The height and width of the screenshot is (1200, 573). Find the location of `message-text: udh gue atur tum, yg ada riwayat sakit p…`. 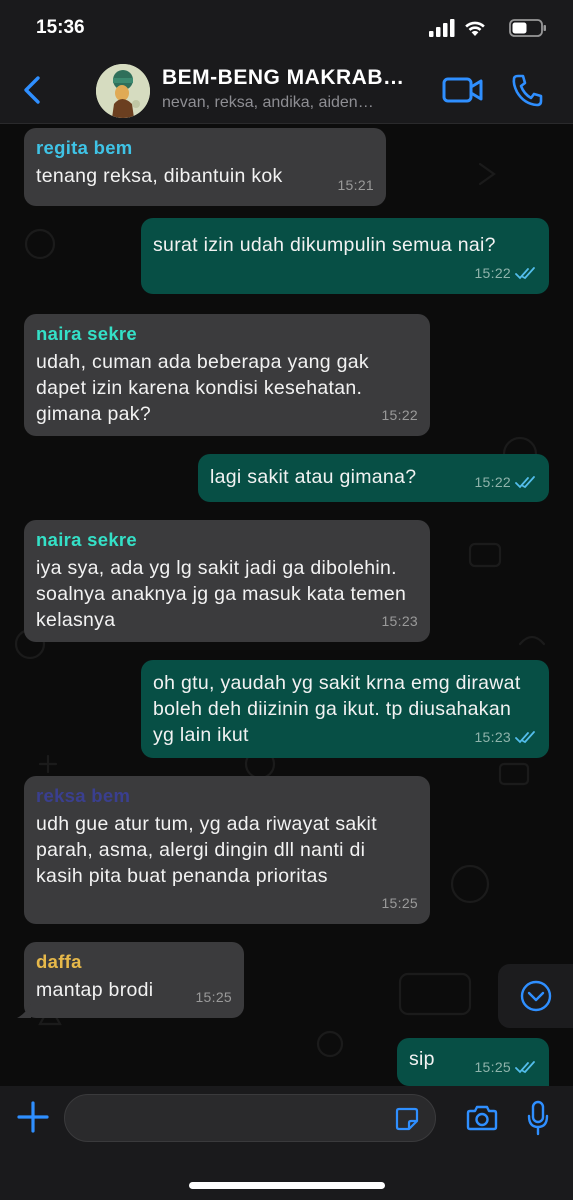

message-text: udh gue atur tum, yg ada riwayat sakit p… is located at coordinates (206, 850).